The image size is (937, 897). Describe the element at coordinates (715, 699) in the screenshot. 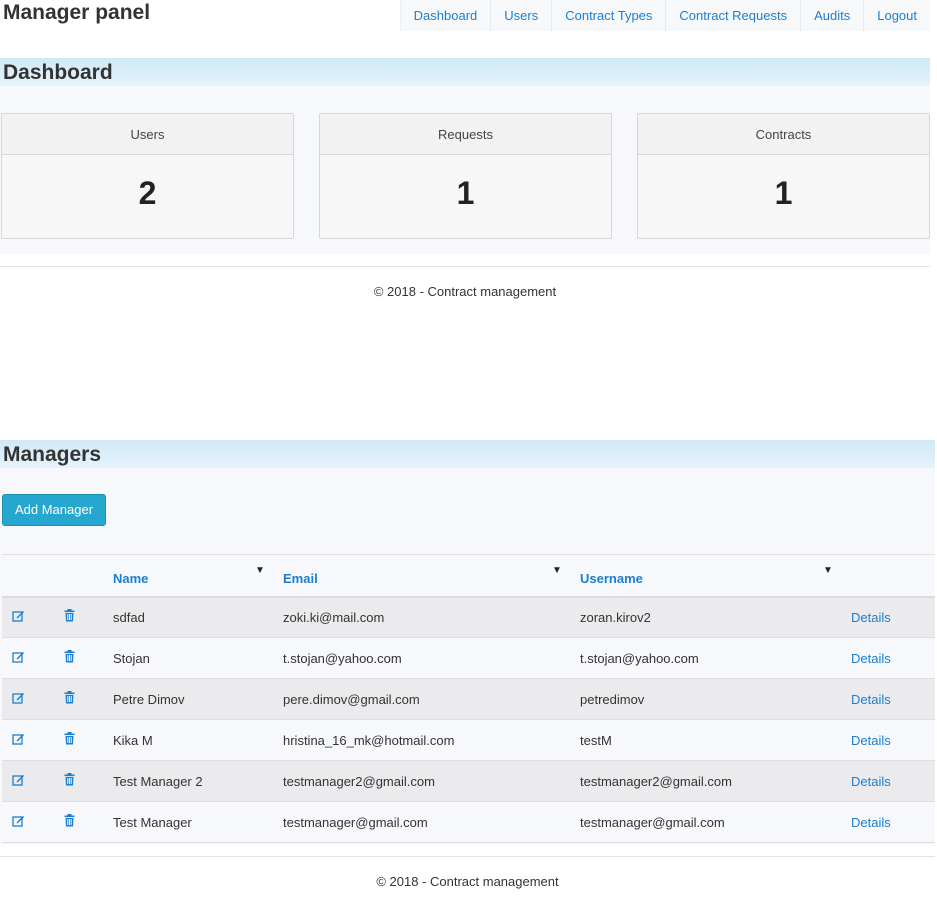

I see `username-cell: petredimov` at that location.